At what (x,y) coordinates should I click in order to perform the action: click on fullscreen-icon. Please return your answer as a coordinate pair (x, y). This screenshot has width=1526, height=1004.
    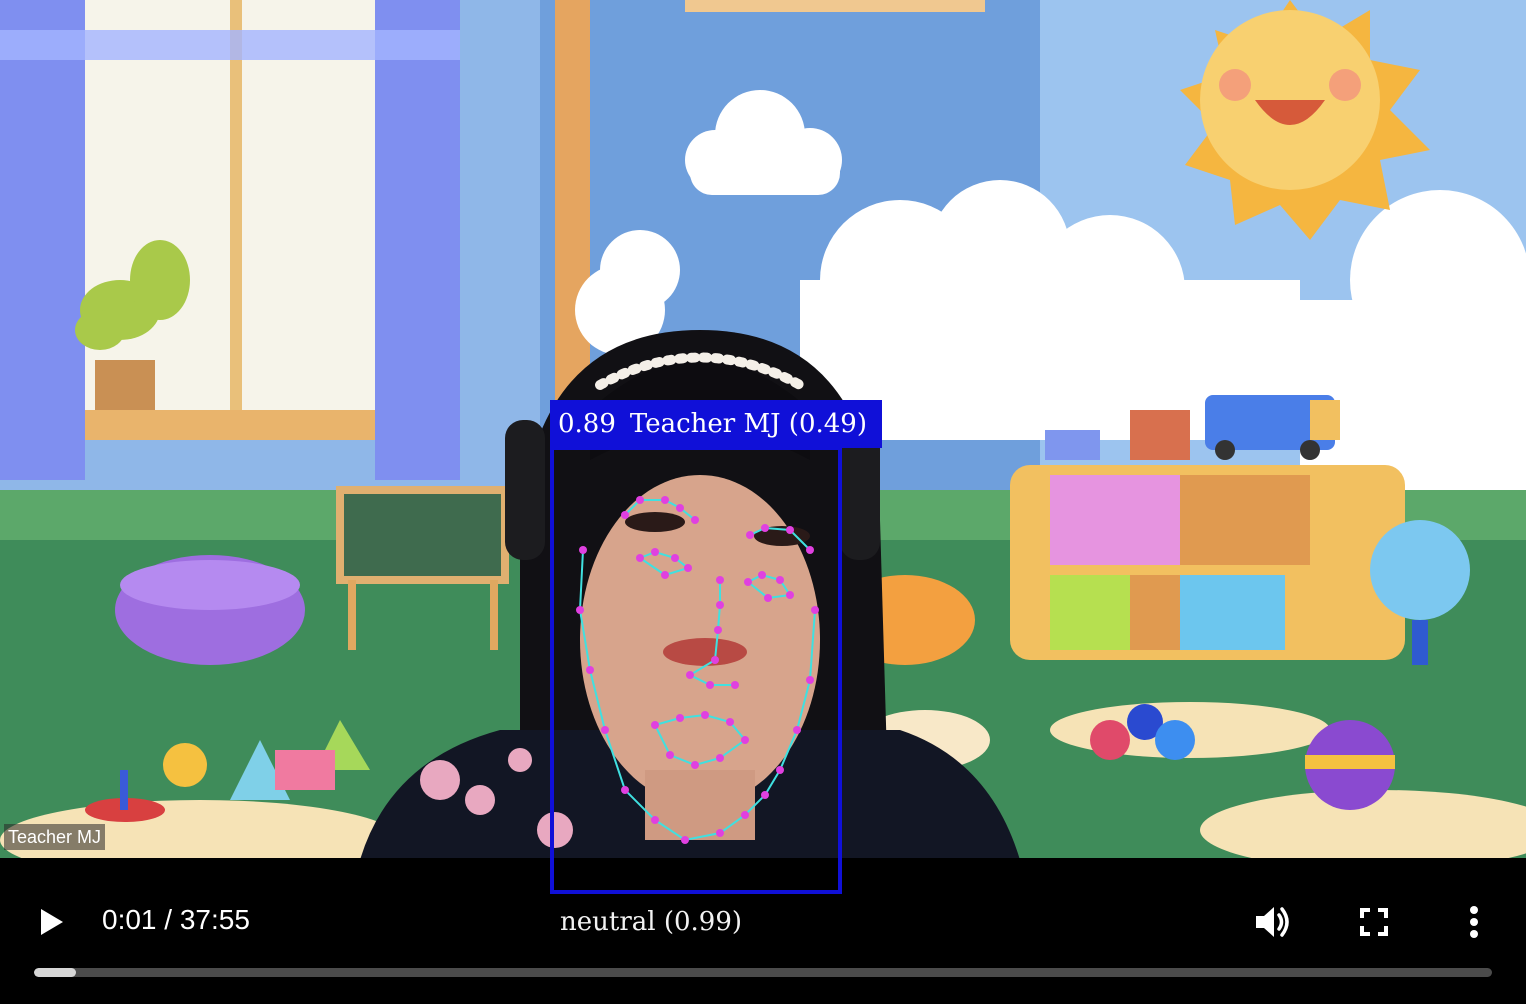
    Looking at the image, I should click on (1374, 922).